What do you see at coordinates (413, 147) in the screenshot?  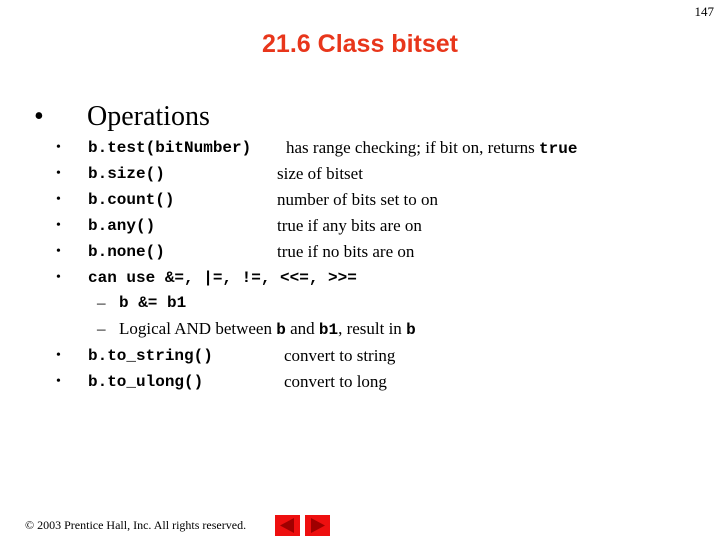 I see `description-text: has range checking; if bit on, returns` at bounding box center [413, 147].